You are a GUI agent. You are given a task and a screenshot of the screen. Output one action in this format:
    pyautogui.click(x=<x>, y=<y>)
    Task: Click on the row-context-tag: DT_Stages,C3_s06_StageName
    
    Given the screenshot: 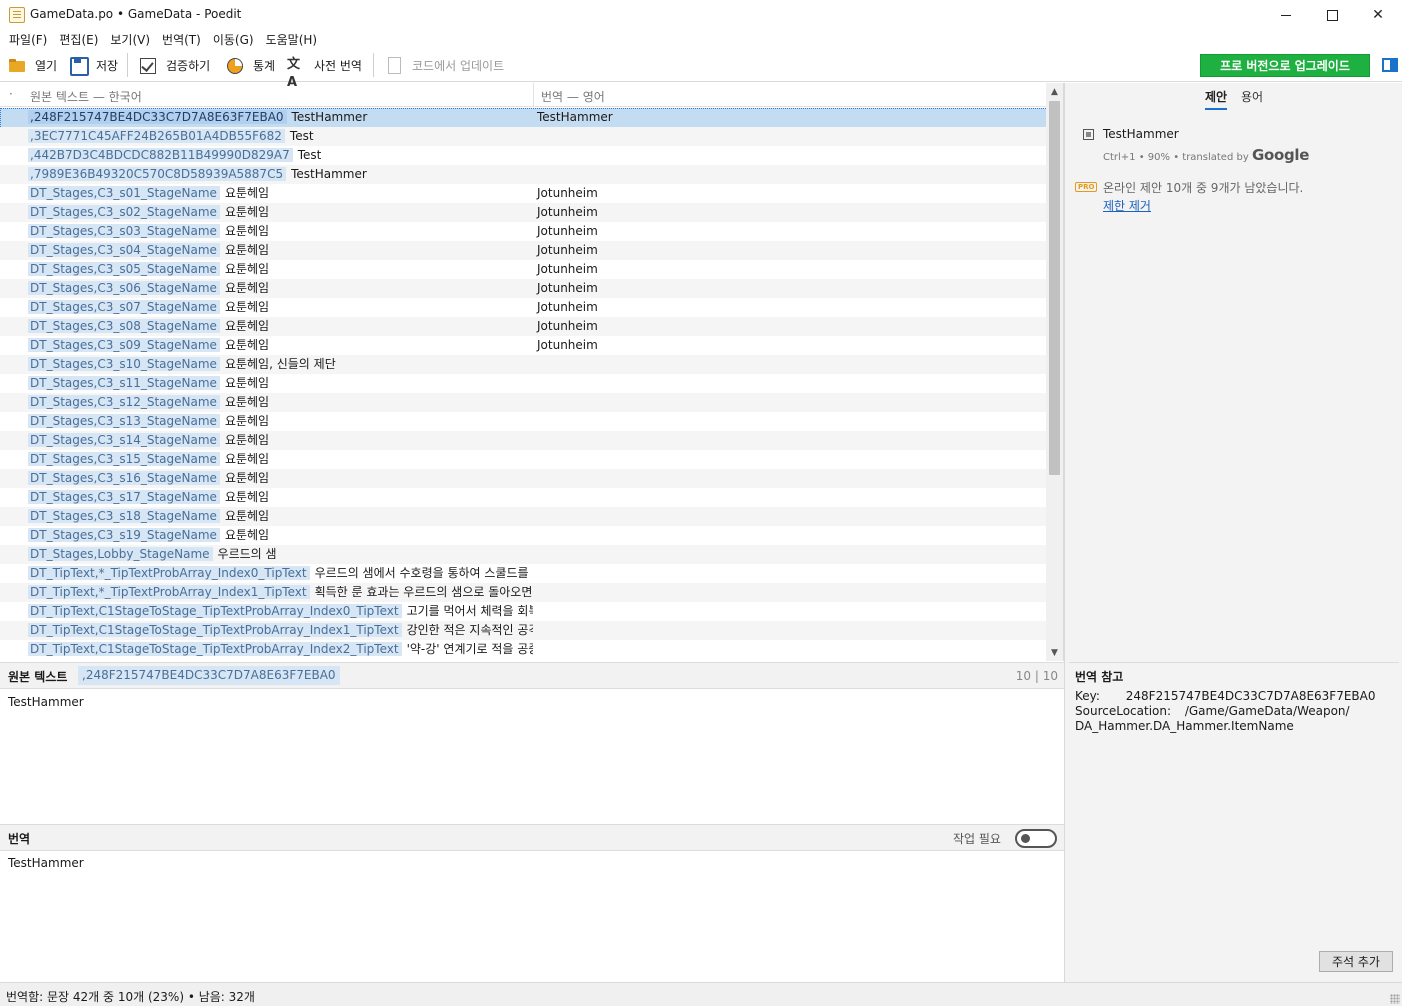 What is the action you would take?
    pyautogui.click(x=124, y=288)
    